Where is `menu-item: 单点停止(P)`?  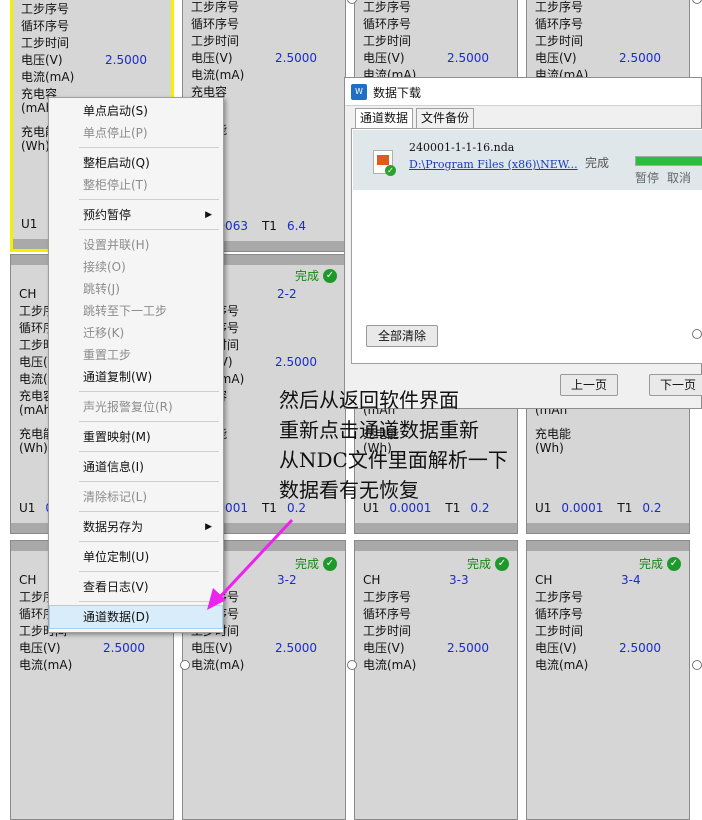
menu-item: 单点停止(P) is located at coordinates (136, 133).